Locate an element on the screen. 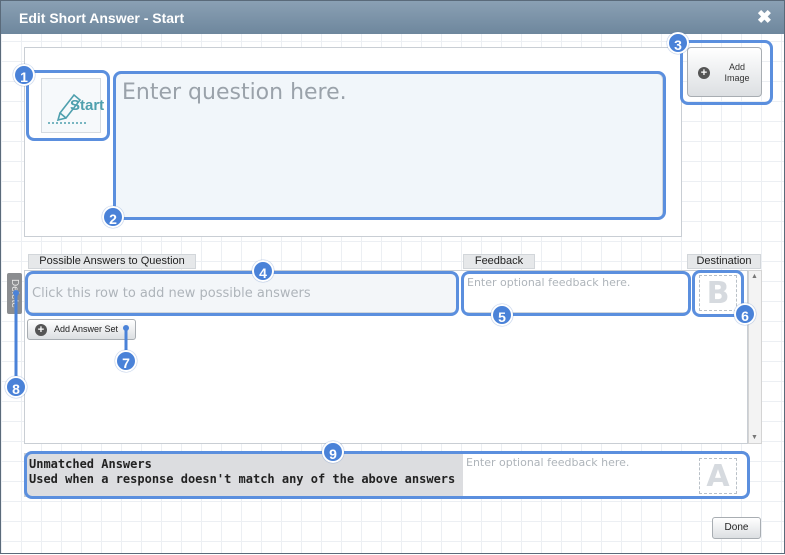 The image size is (785, 555). add-answer-set-label: Add Answer Set is located at coordinates (86, 329).